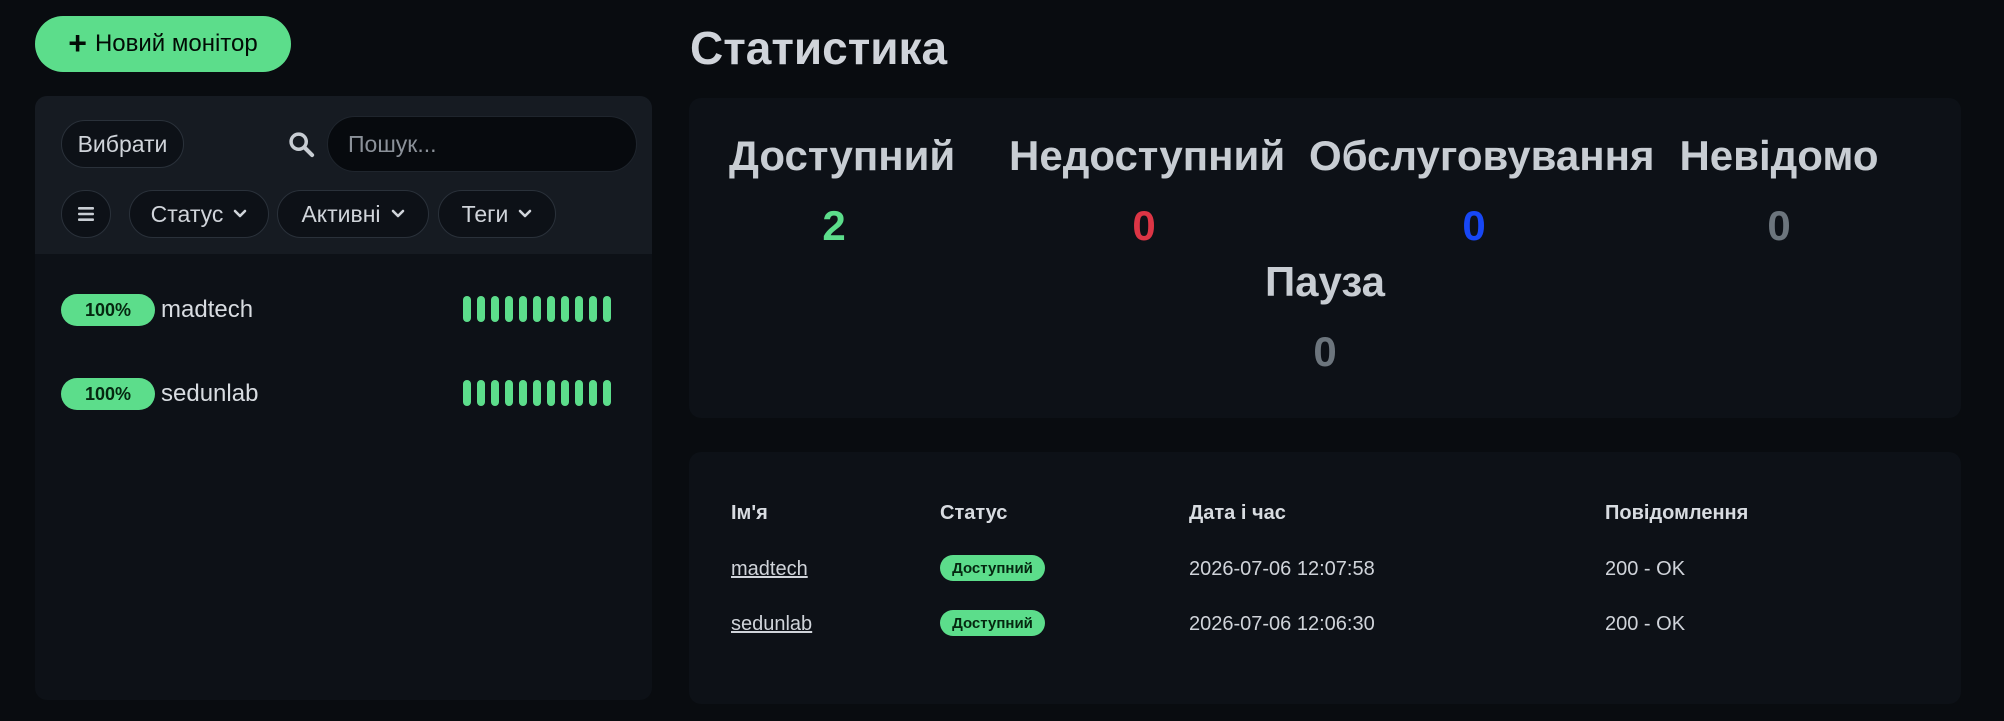 The width and height of the screenshot is (2004, 721). Describe the element at coordinates (341, 213) in the screenshot. I see `active-filter-label: Активні` at that location.